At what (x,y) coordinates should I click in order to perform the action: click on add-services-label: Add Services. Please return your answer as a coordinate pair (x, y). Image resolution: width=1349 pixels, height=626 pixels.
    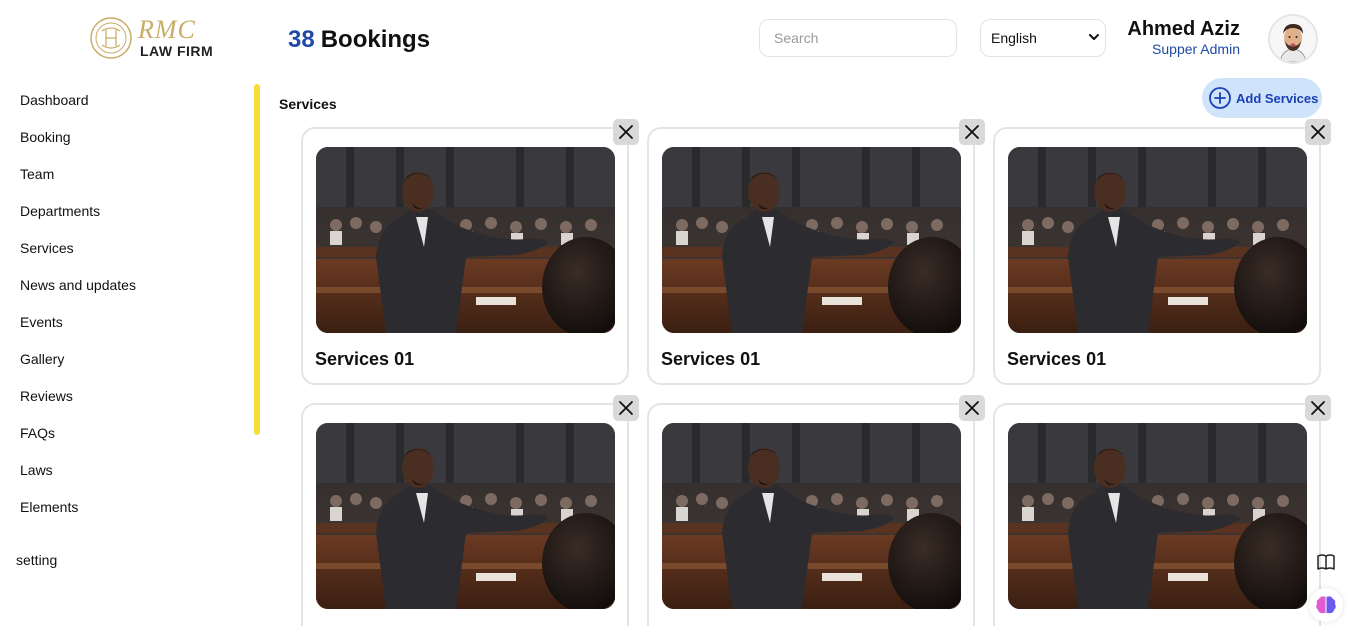
    Looking at the image, I should click on (1277, 98).